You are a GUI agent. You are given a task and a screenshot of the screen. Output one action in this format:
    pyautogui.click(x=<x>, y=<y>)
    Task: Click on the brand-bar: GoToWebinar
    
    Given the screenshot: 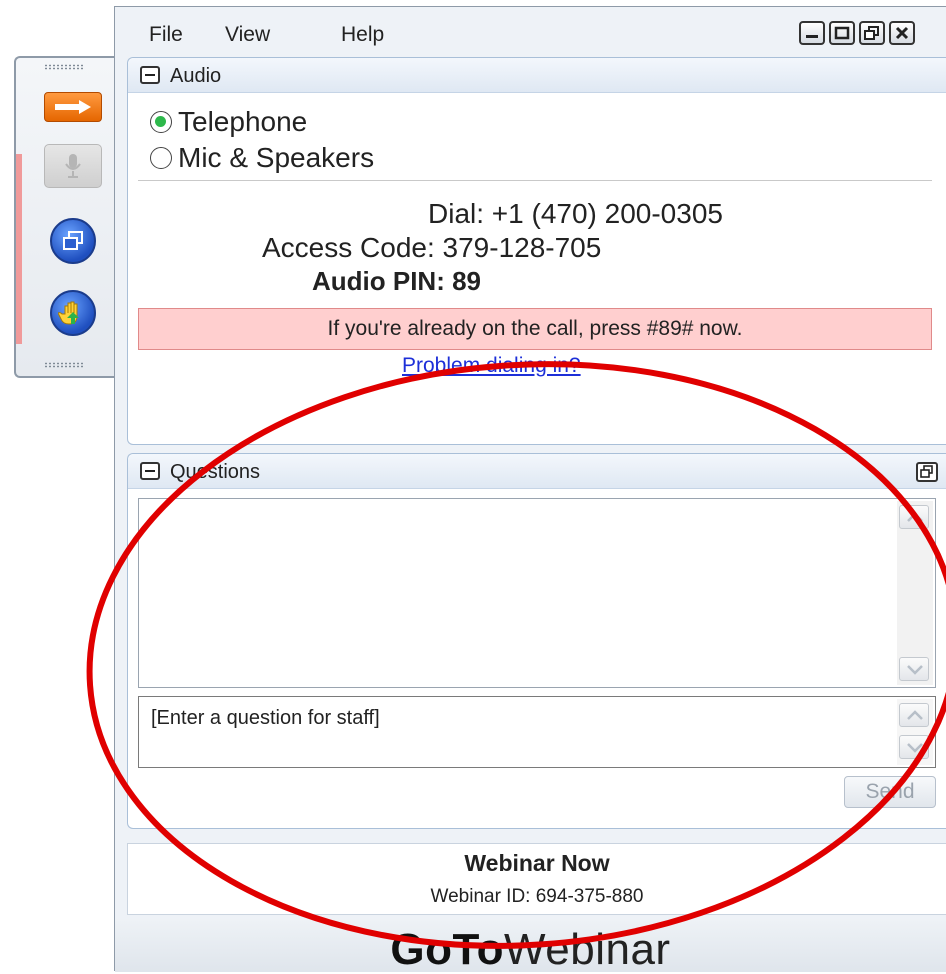 What is the action you would take?
    pyautogui.click(x=530, y=946)
    